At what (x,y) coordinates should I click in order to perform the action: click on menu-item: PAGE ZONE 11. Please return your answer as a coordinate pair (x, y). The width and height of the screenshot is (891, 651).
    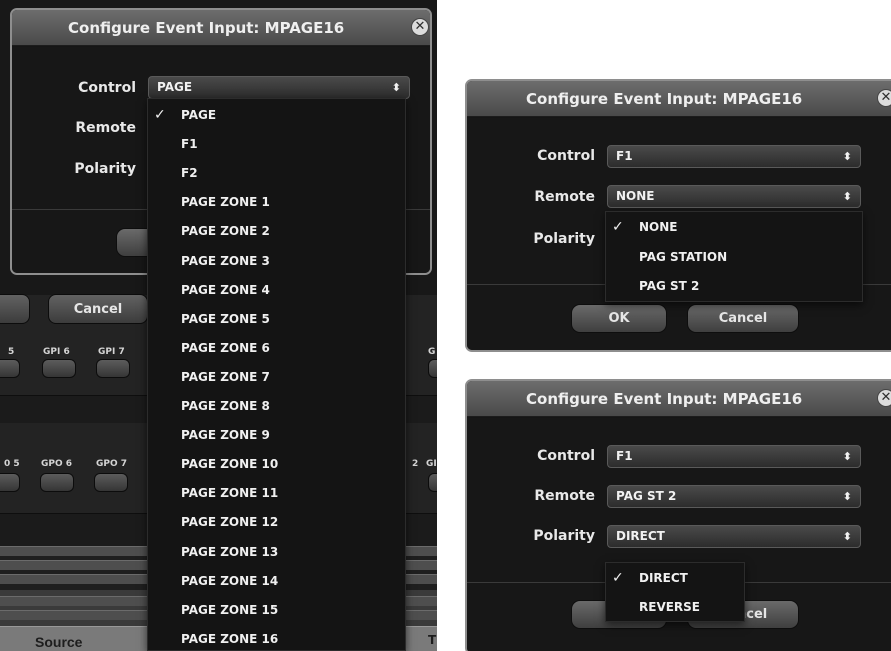
    Looking at the image, I should click on (276, 493).